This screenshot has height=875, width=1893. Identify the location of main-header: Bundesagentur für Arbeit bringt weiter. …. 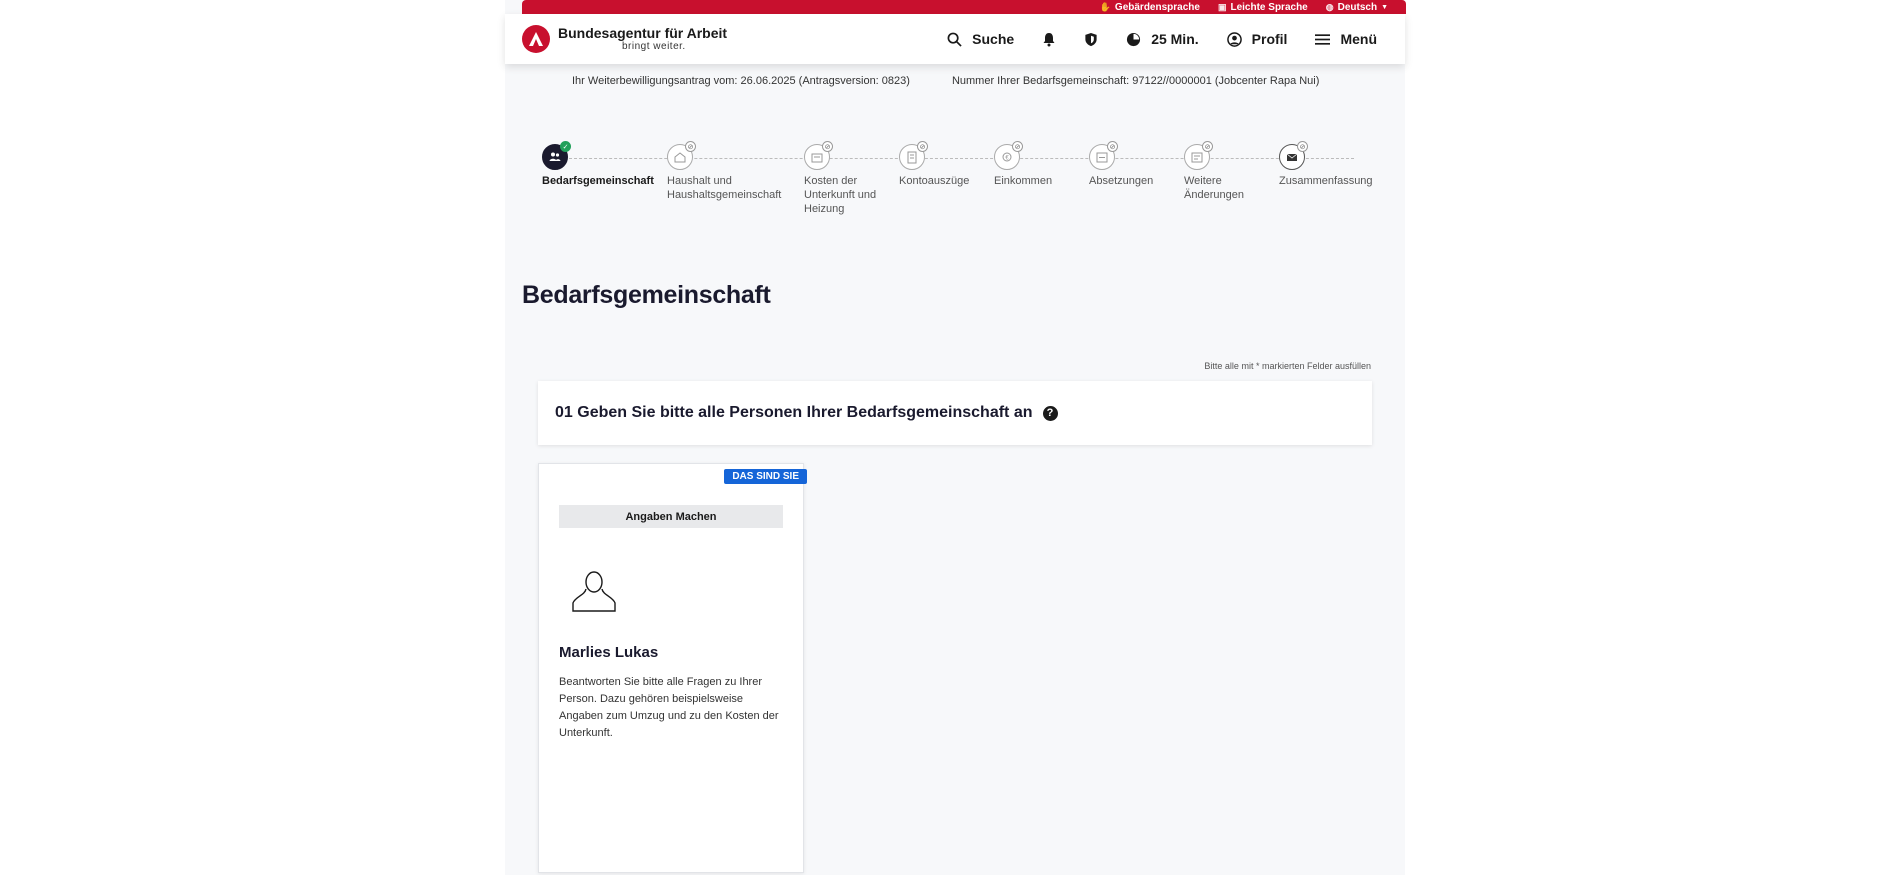
(955, 39).